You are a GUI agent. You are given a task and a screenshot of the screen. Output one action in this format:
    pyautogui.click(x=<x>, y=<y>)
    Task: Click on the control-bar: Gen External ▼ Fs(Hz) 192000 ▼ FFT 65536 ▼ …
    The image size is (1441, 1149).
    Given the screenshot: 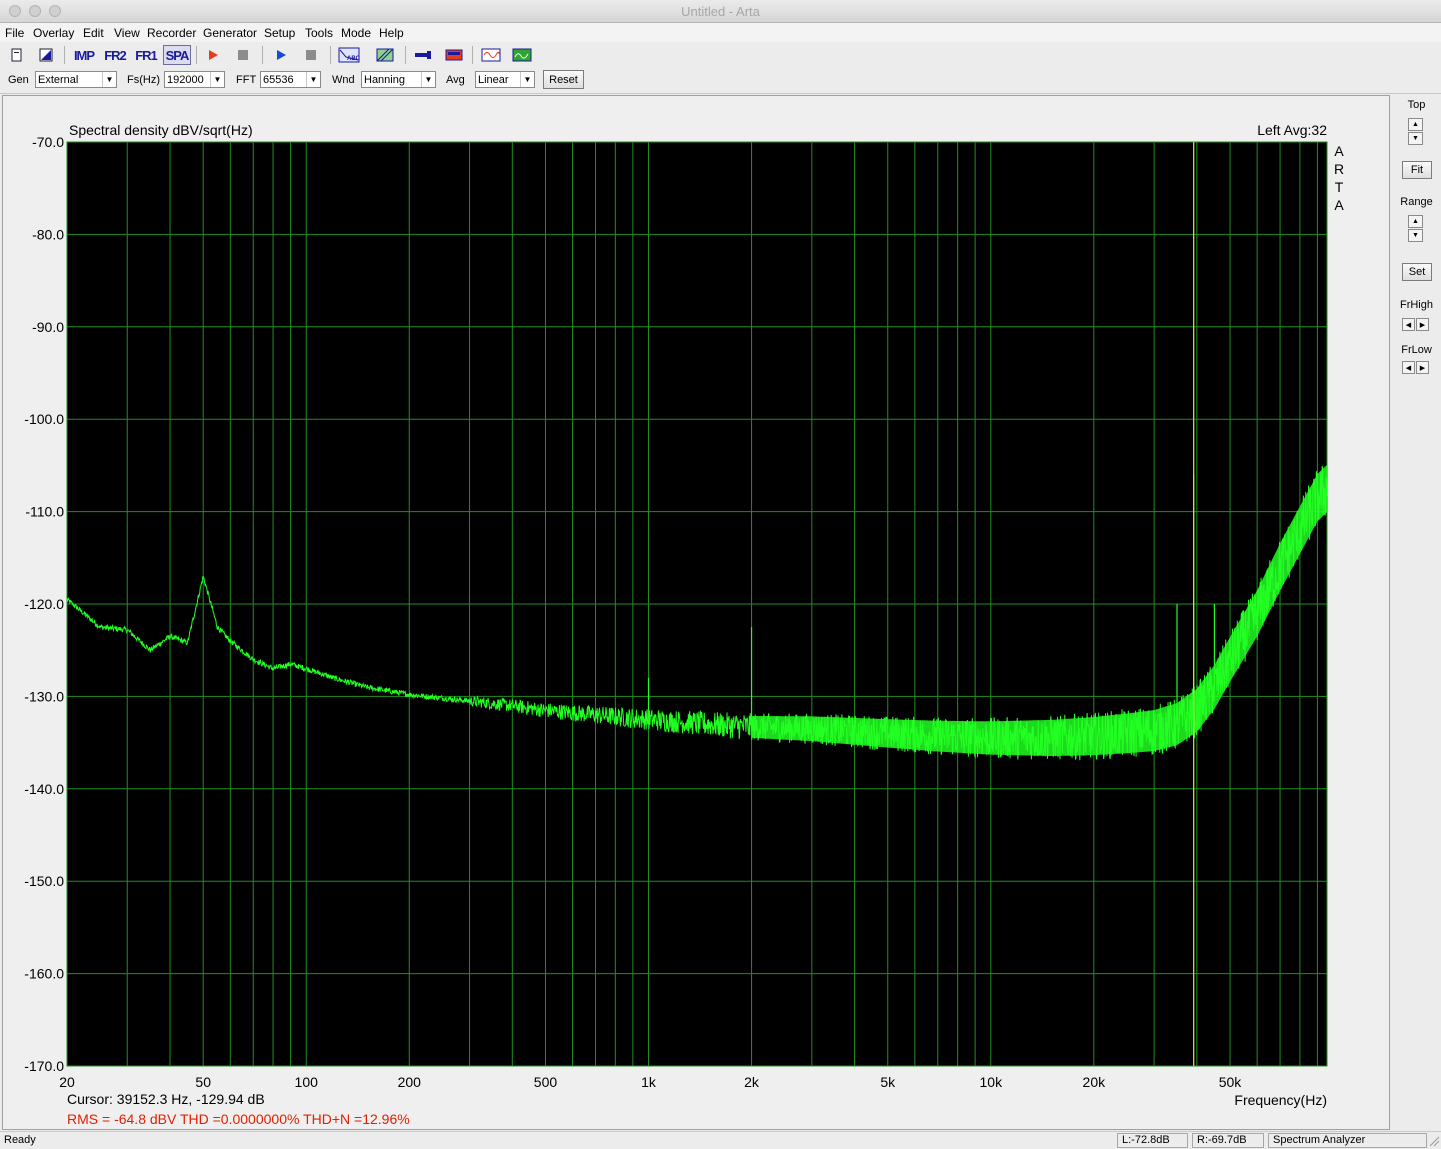 What is the action you would take?
    pyautogui.click(x=720, y=81)
    